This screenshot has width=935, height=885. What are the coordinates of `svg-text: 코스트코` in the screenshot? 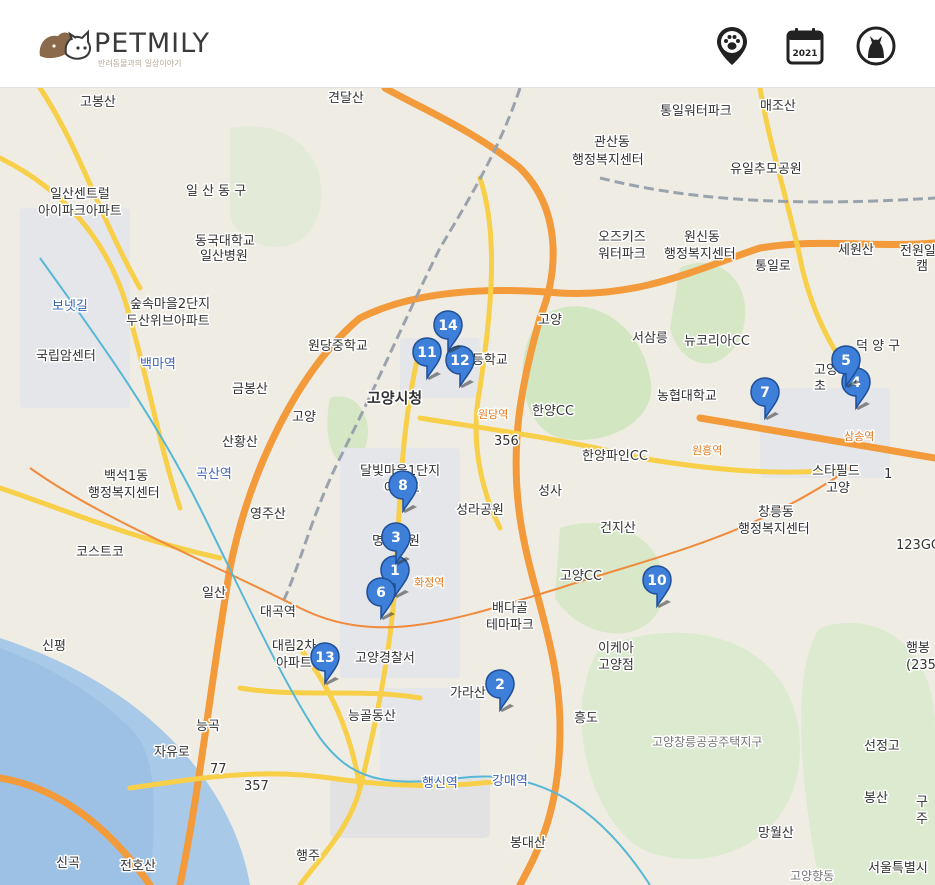 It's located at (100, 552).